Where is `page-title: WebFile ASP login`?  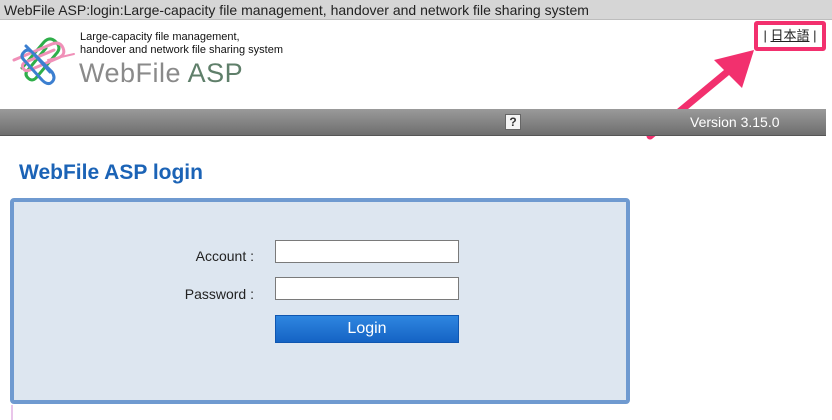 page-title: WebFile ASP login is located at coordinates (111, 172).